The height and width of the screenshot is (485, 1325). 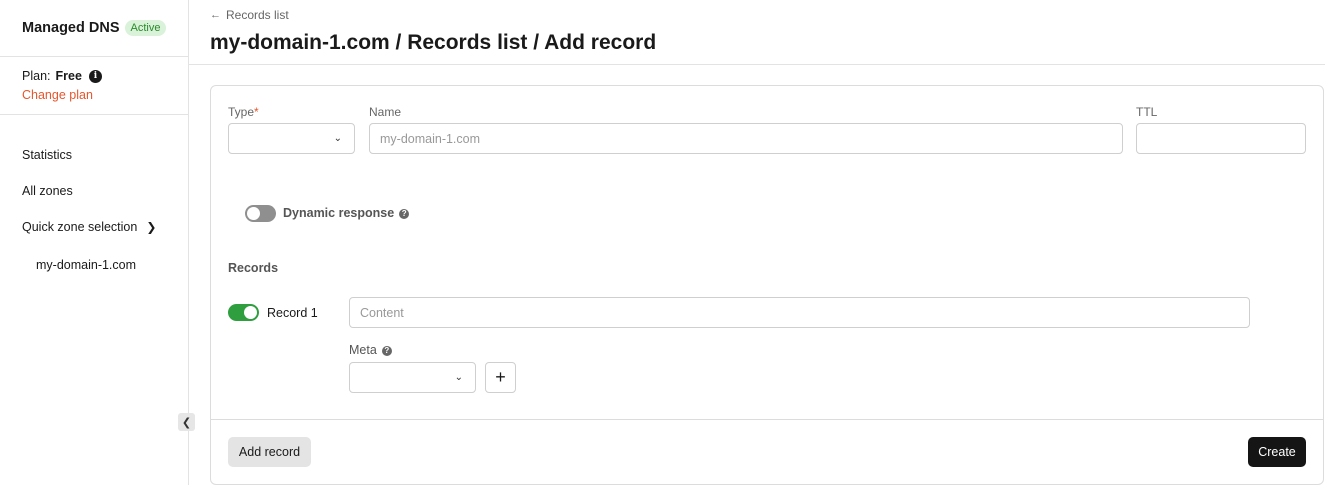 What do you see at coordinates (291, 138) in the screenshot?
I see `type-select: ⌄` at bounding box center [291, 138].